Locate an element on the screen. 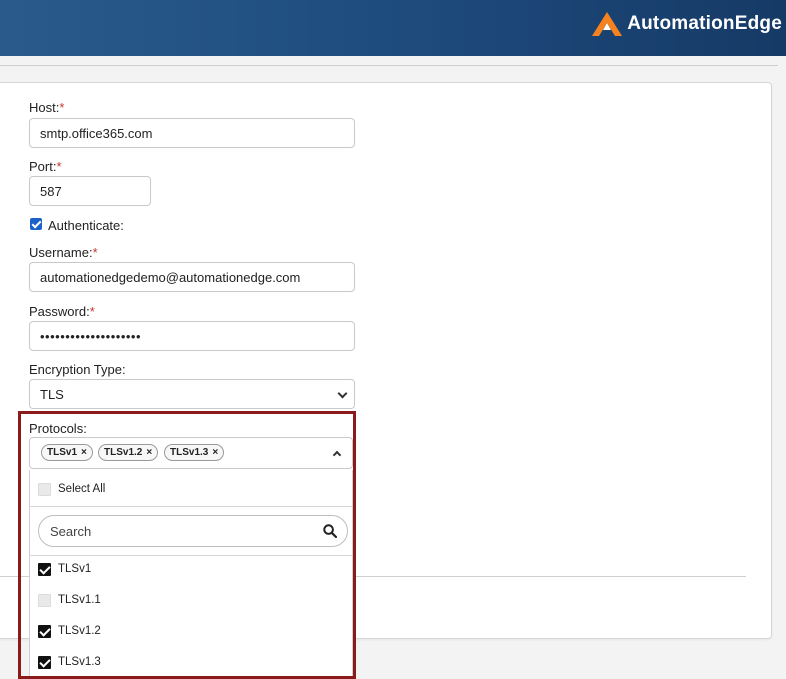  select-all-label: Select All is located at coordinates (81, 489).